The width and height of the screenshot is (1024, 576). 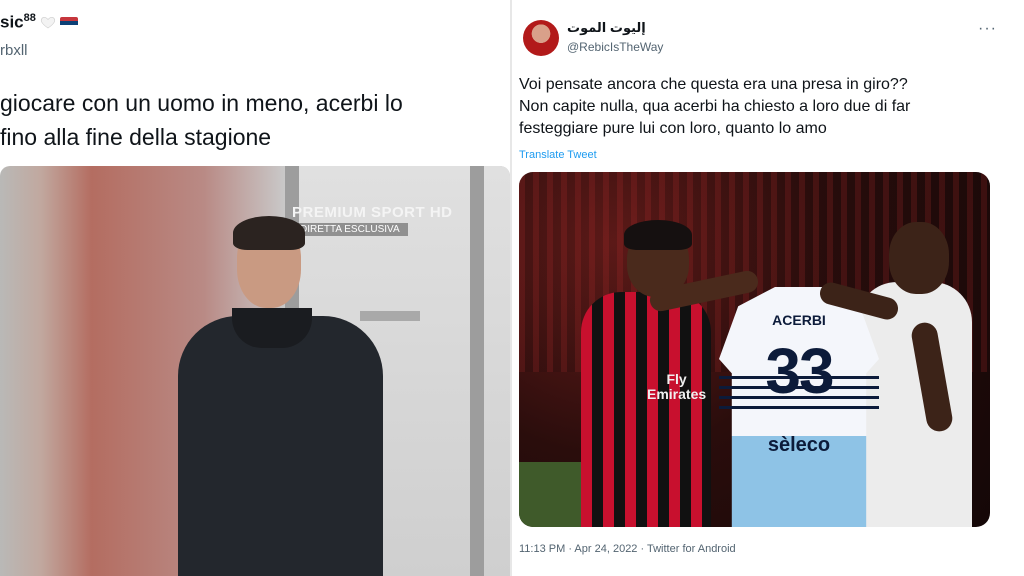 I want to click on left-name-sup: 88, so click(x=29, y=18).